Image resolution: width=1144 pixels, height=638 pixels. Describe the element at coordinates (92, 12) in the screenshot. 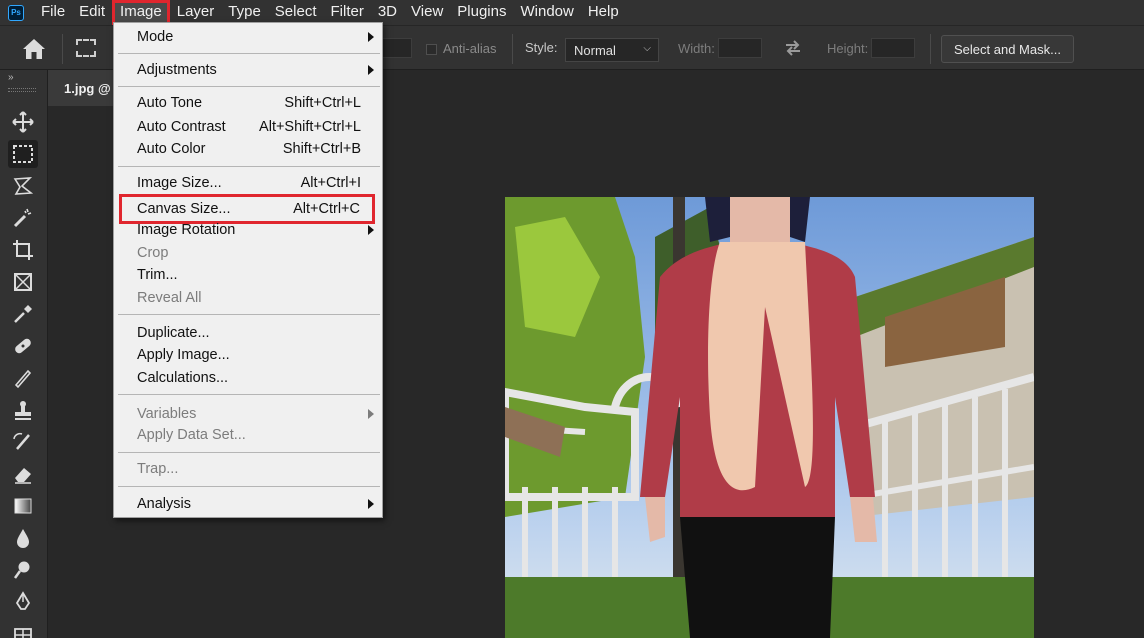

I see `menu-edit: Edit` at that location.